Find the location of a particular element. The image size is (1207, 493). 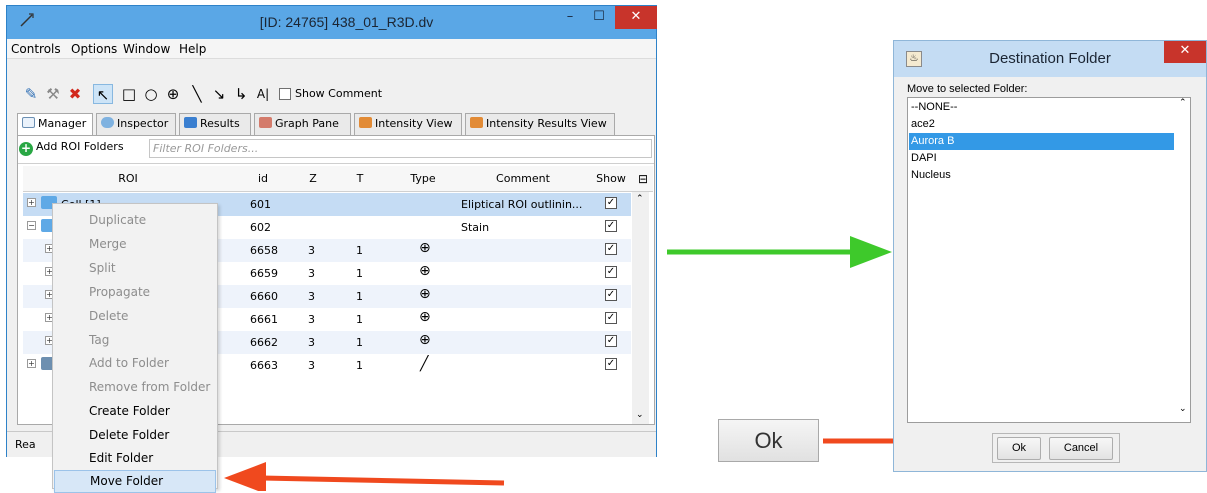

menu-item-delete: Delete is located at coordinates (135, 316).